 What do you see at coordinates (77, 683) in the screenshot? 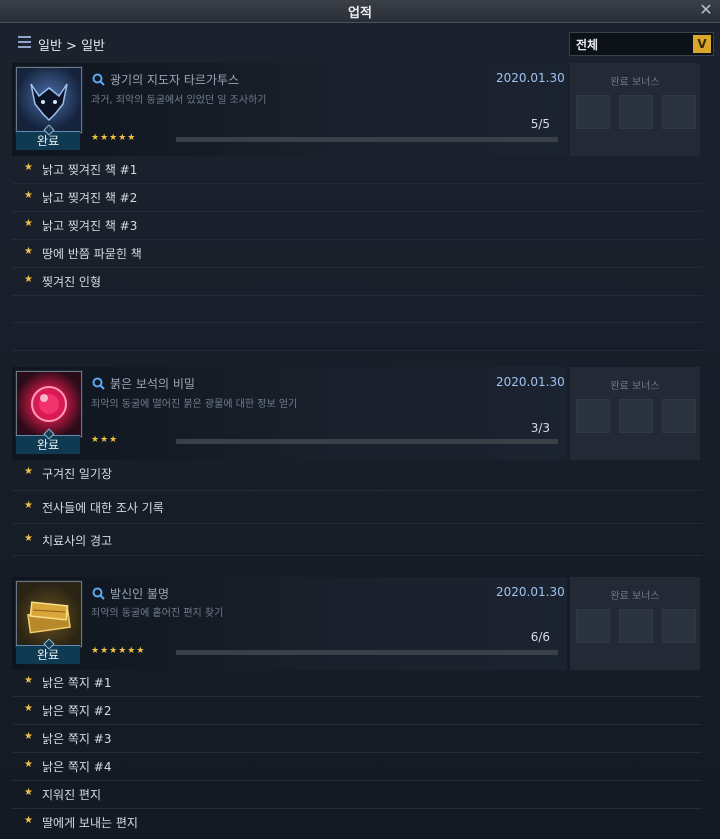
I see `item-label: 낡은 쪽지 #1` at bounding box center [77, 683].